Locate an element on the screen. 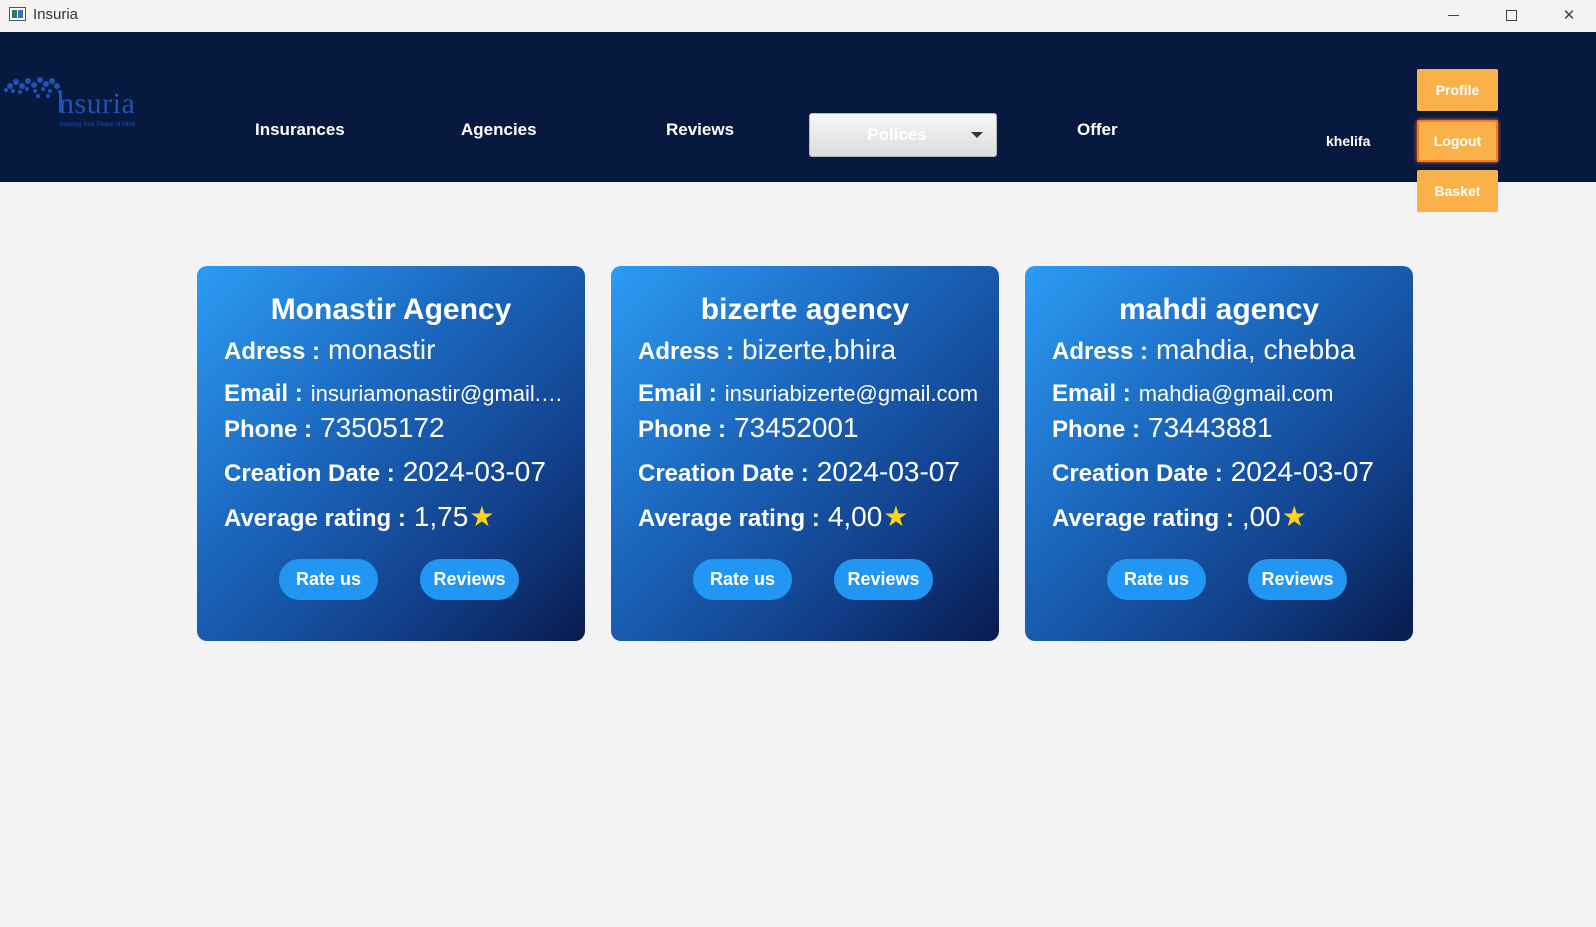 The height and width of the screenshot is (927, 1596). basket-button: Basket is located at coordinates (1457, 191).